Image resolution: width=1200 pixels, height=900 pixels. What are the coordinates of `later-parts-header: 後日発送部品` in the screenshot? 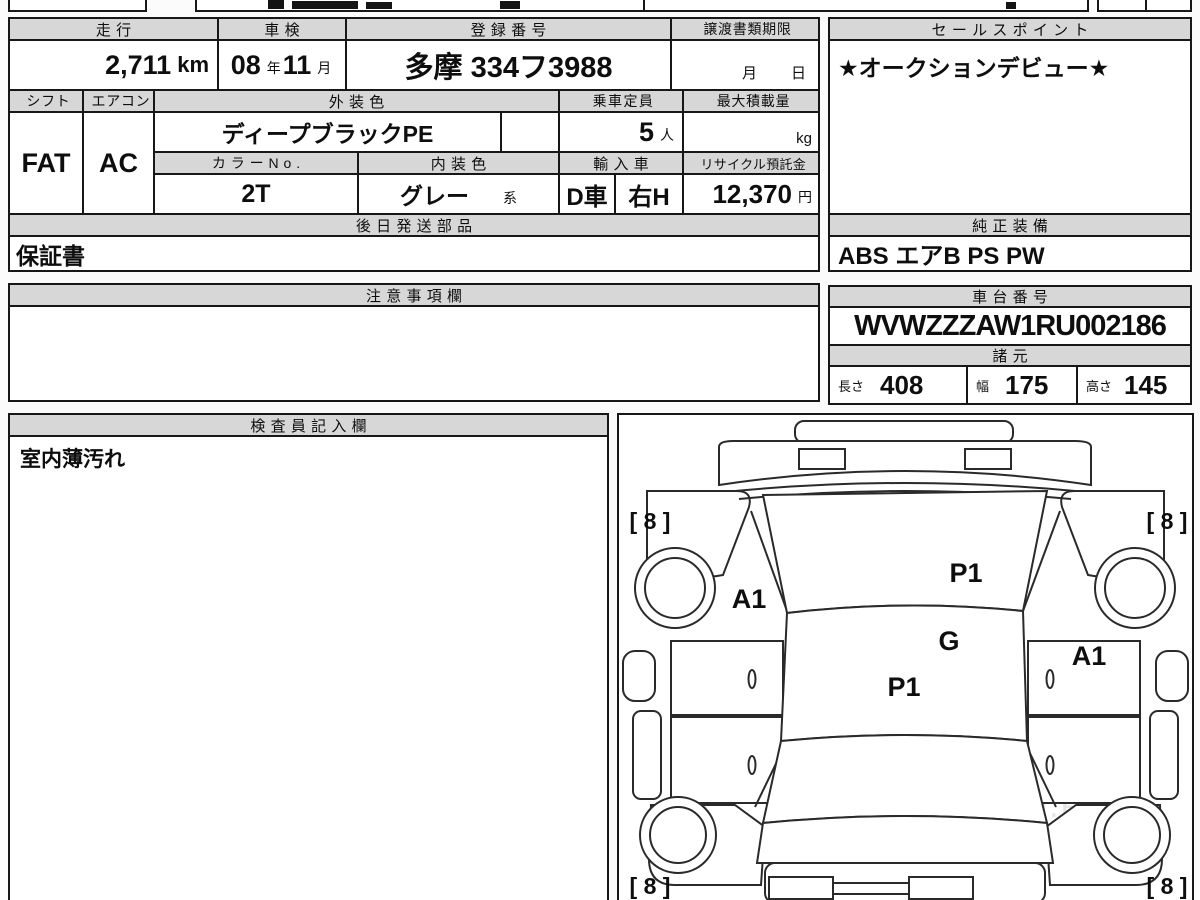 It's located at (414, 225).